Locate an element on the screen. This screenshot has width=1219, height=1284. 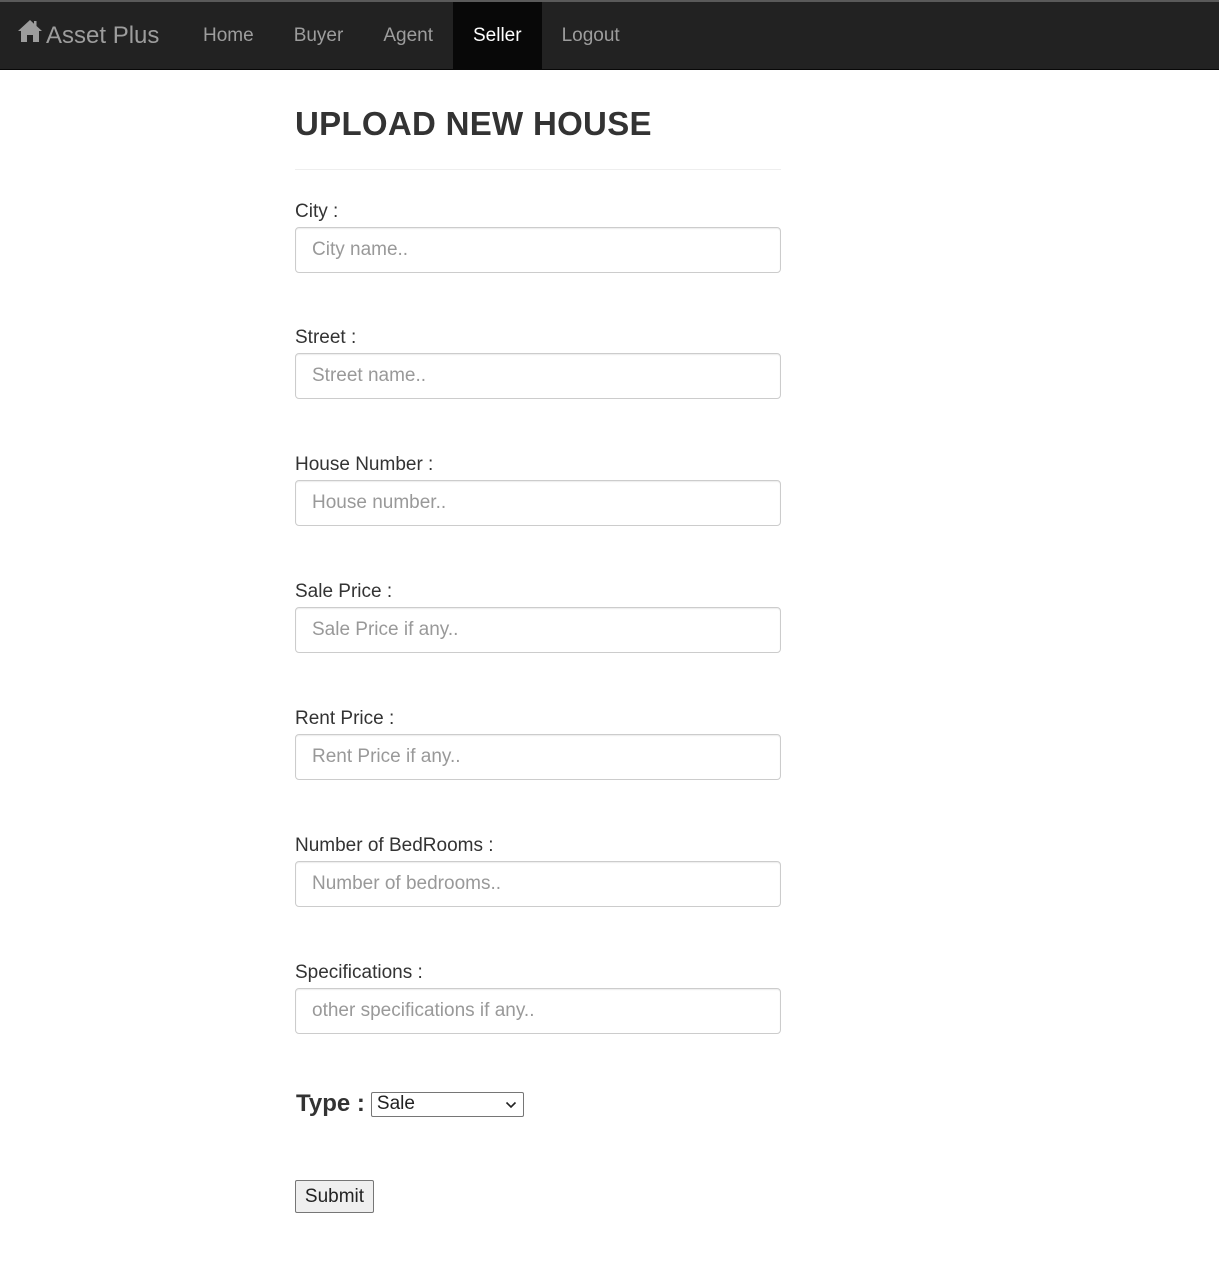
rent-price-field-group: Rent Price : is located at coordinates (538, 743).